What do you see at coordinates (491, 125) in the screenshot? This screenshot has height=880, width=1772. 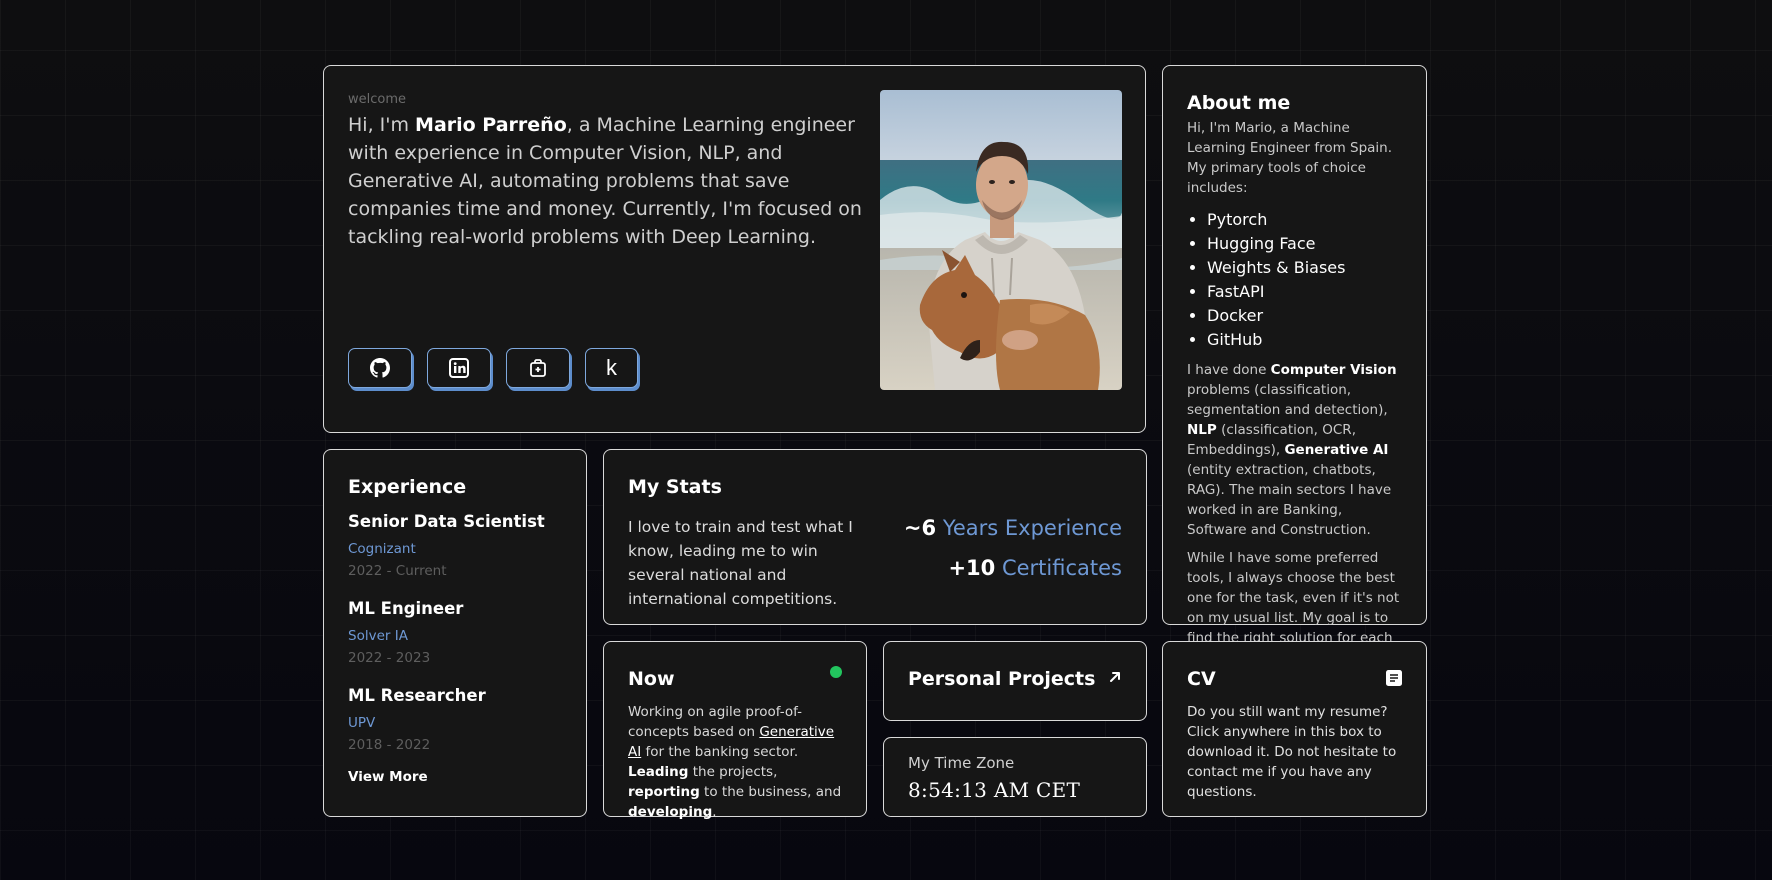 I see `name: Mario Parreño` at bounding box center [491, 125].